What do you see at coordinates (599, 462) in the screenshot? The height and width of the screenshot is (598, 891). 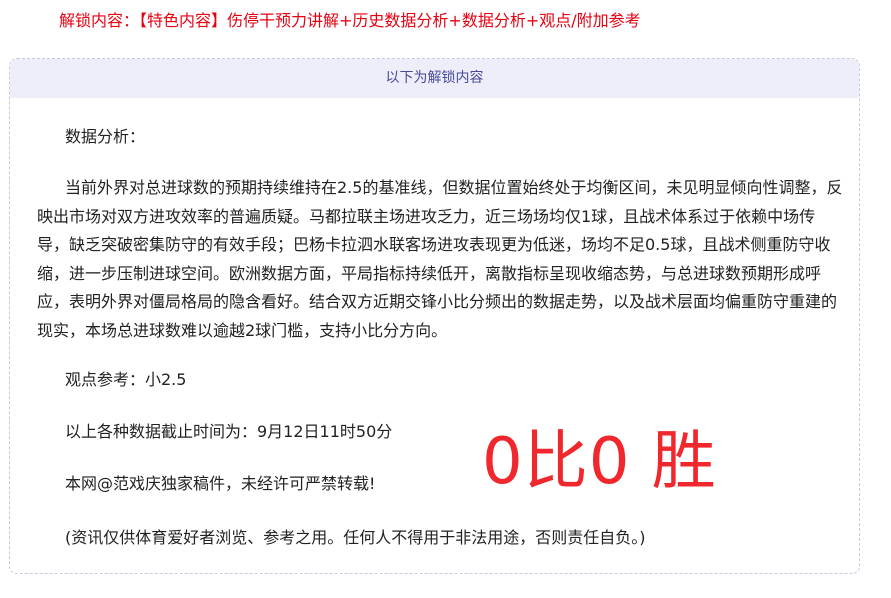 I see `result-overlay-text: 0比0 胜` at bounding box center [599, 462].